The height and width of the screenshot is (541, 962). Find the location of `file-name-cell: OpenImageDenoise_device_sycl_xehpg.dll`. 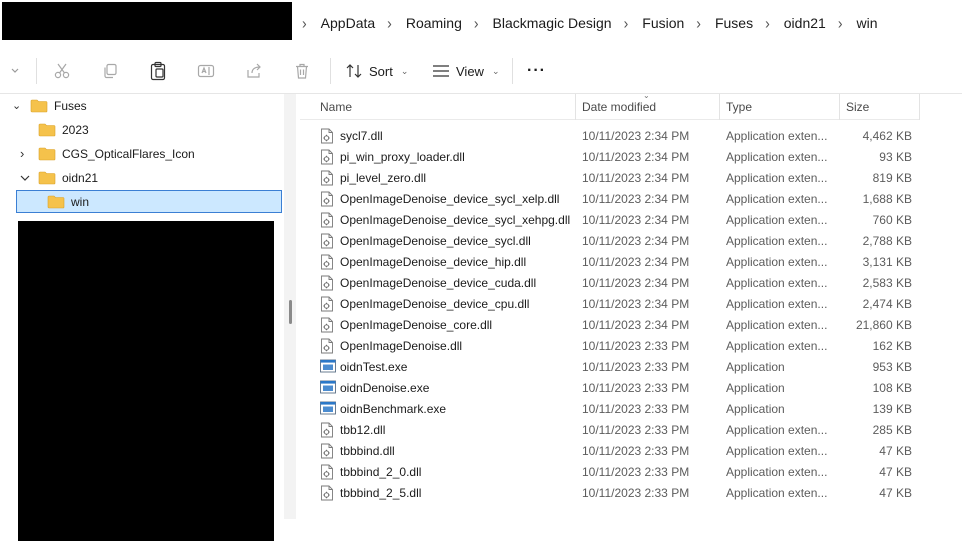

file-name-cell: OpenImageDenoise_device_sycl_xehpg.dll is located at coordinates (445, 220).